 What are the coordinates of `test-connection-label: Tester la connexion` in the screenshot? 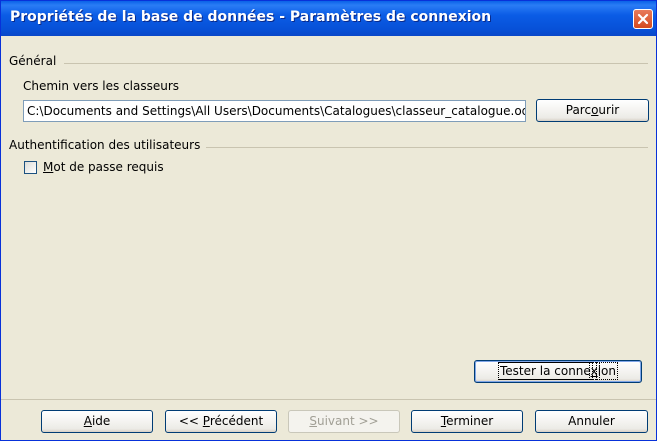 It's located at (558, 371).